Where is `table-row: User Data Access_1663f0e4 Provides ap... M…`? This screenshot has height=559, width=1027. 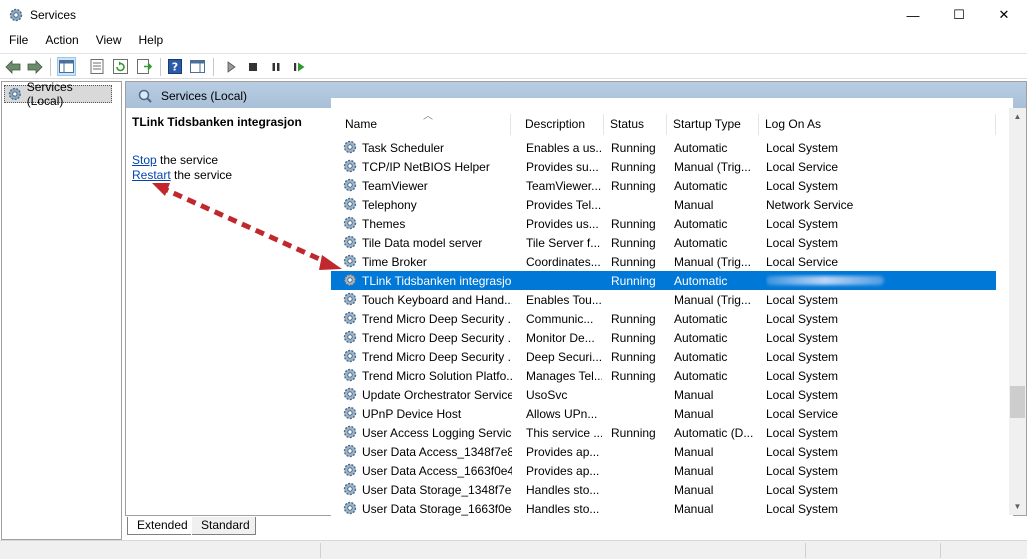 table-row: User Data Access_1663f0e4 Provides ap... M… is located at coordinates (663, 470).